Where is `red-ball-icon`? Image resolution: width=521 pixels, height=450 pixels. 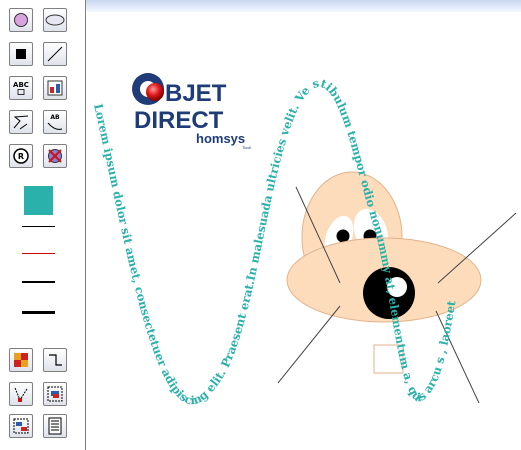 red-ball-icon is located at coordinates (155, 92).